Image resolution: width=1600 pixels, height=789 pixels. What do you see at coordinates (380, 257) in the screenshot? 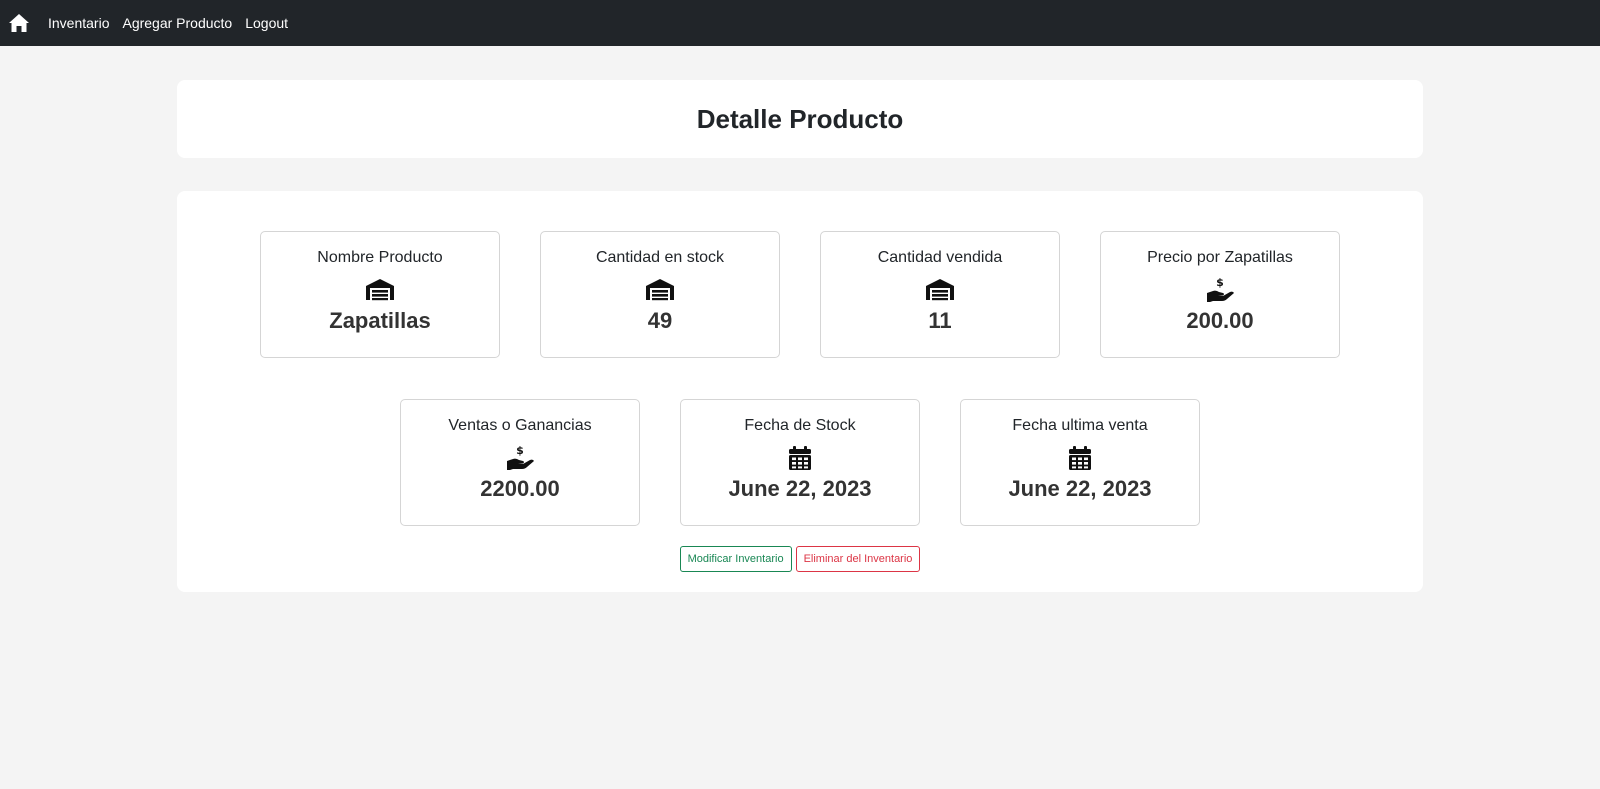
I see `card-label: Nombre Producto` at bounding box center [380, 257].